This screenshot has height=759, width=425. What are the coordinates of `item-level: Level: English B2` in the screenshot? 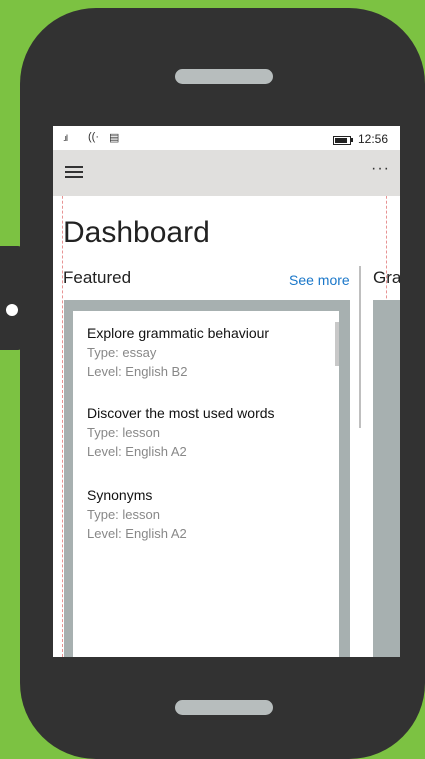 It's located at (137, 371).